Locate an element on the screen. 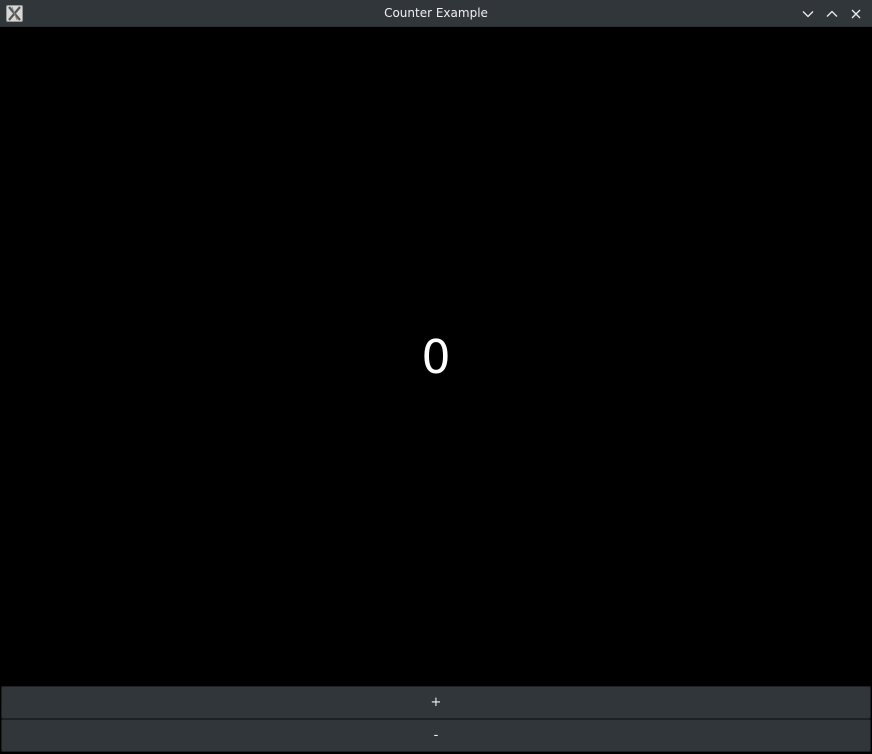 The height and width of the screenshot is (754, 872). window-controls is located at coordinates (832, 13).